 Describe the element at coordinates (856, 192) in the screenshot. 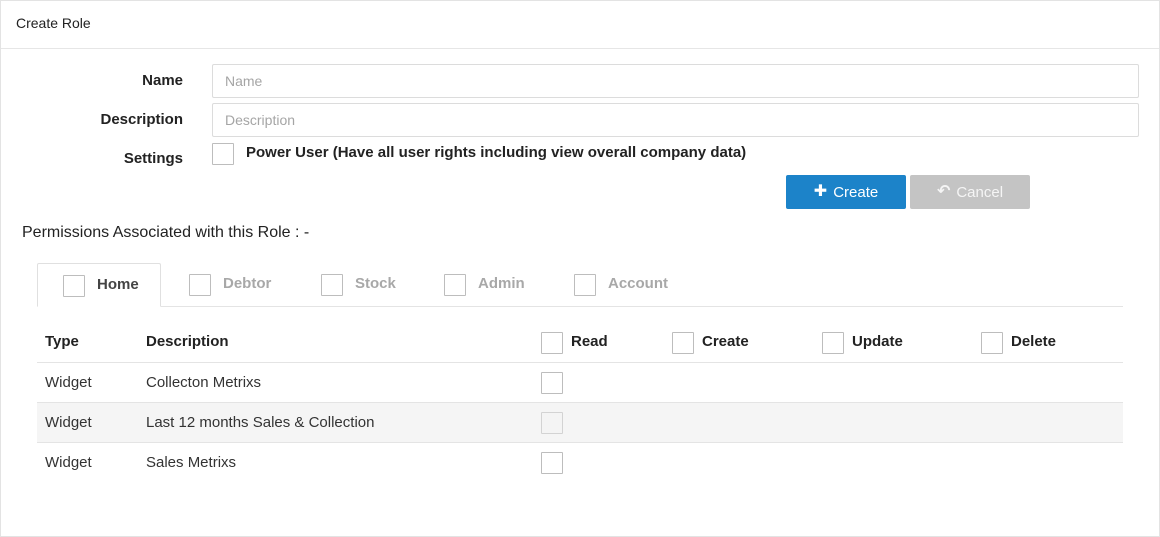

I see `create-button-label: Create` at that location.